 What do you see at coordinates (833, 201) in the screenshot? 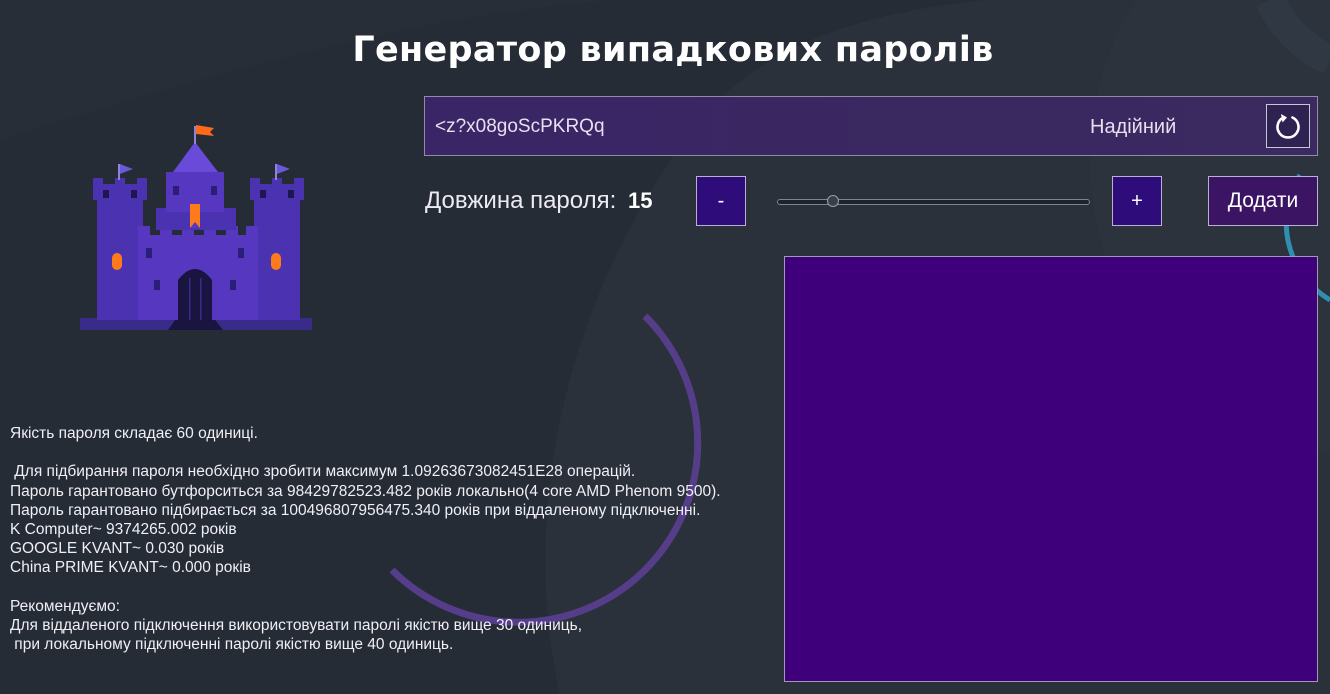
I see `slider-thumb` at bounding box center [833, 201].